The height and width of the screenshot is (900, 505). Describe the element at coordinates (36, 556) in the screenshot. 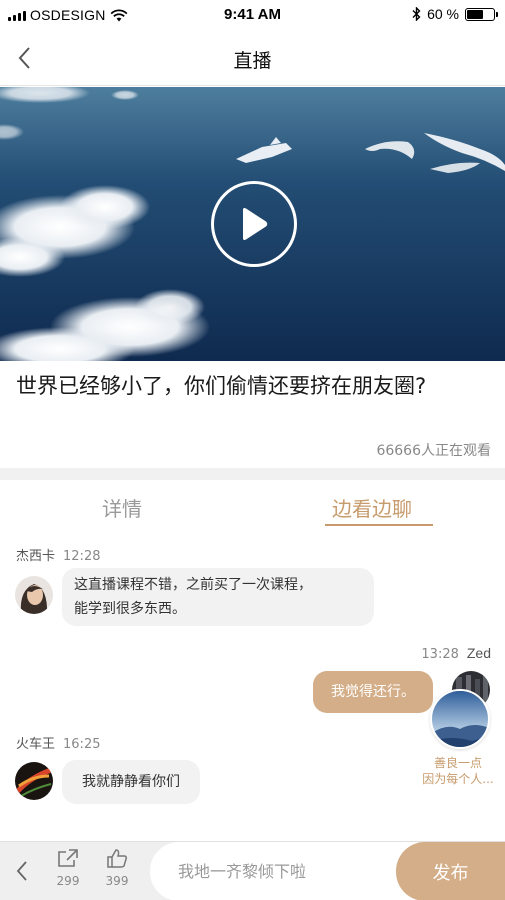

I see `sender-name: 杰西卡` at that location.